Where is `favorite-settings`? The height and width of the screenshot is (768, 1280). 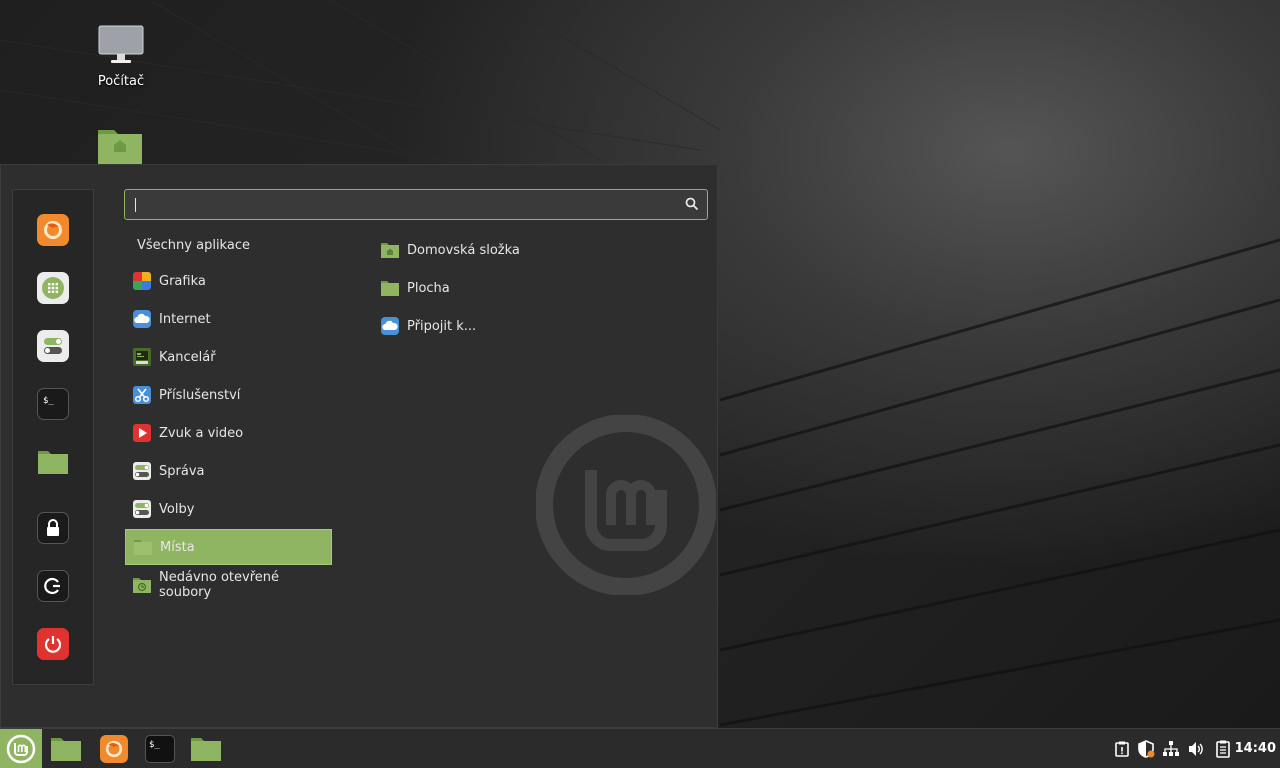
favorite-settings is located at coordinates (53, 346).